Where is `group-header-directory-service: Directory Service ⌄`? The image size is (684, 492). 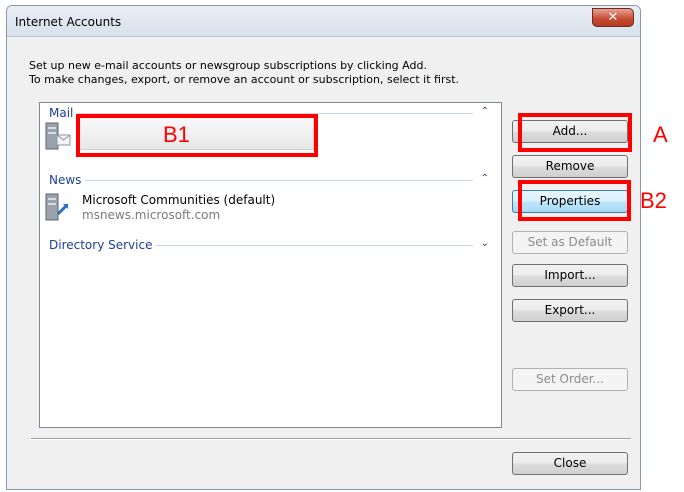 group-header-directory-service: Directory Service ⌄ is located at coordinates (272, 245).